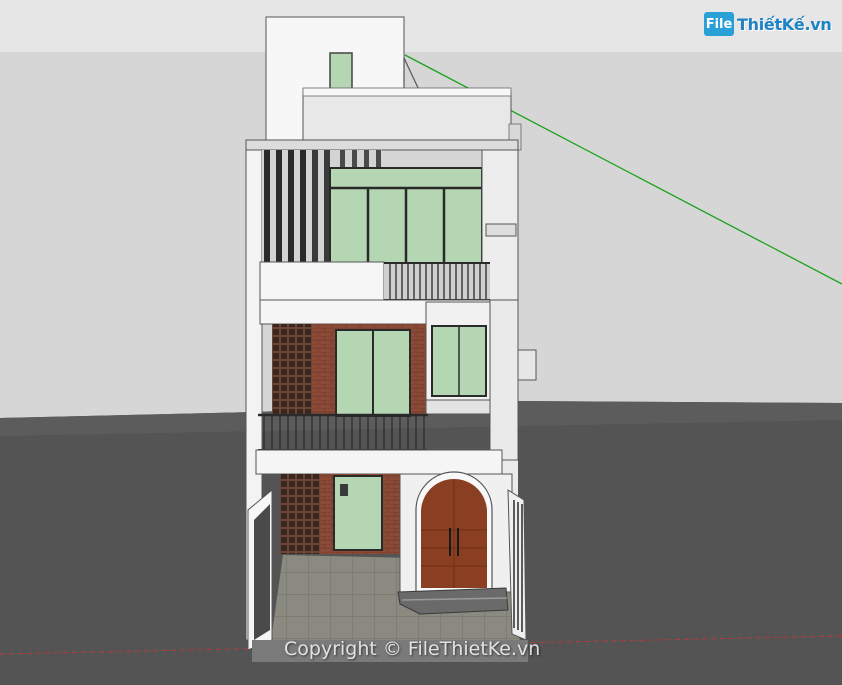 This screenshot has width=842, height=685. Describe the element at coordinates (344, 490) in the screenshot. I see `wall-lamp` at that location.